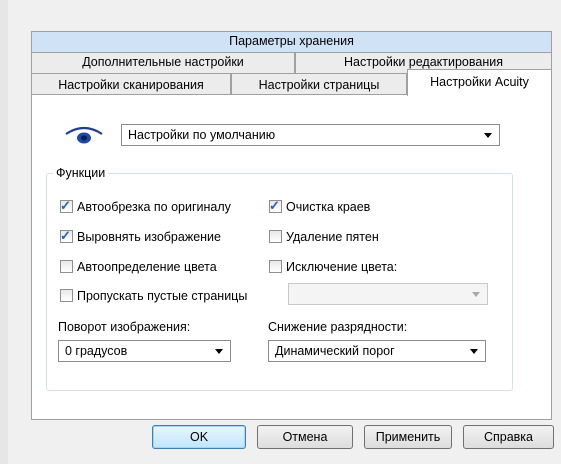 The image size is (561, 464). What do you see at coordinates (149, 237) in the screenshot?
I see `checkbox-label: Выровнять изображение` at bounding box center [149, 237].